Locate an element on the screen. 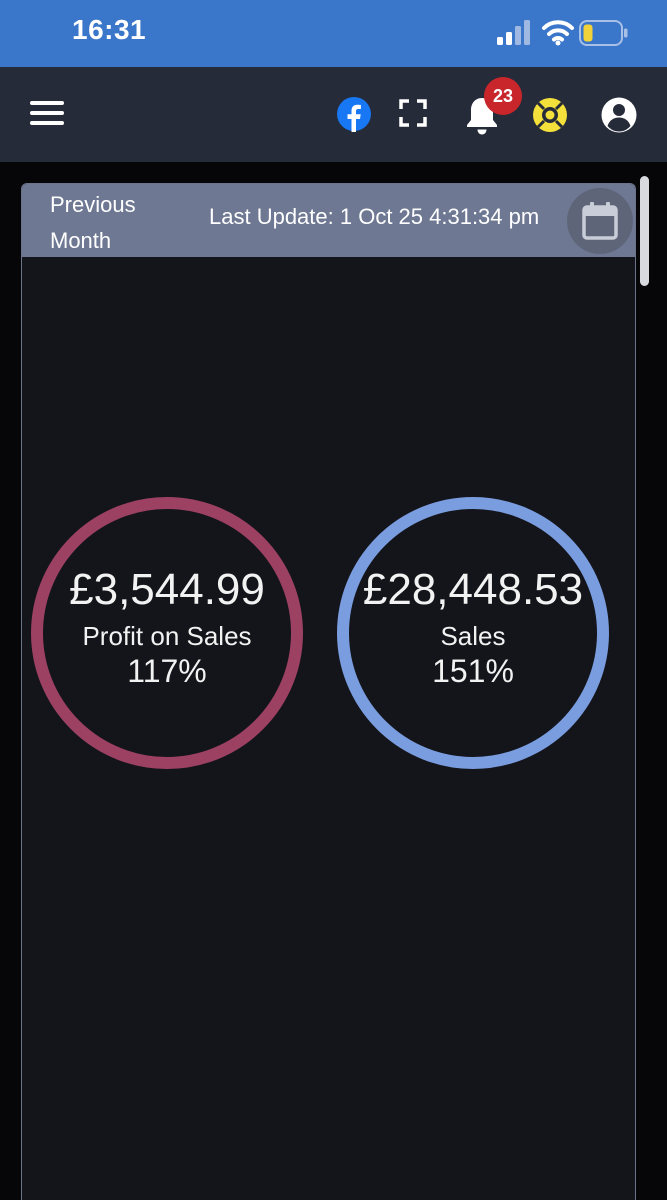  facebook-icon is located at coordinates (354, 114).